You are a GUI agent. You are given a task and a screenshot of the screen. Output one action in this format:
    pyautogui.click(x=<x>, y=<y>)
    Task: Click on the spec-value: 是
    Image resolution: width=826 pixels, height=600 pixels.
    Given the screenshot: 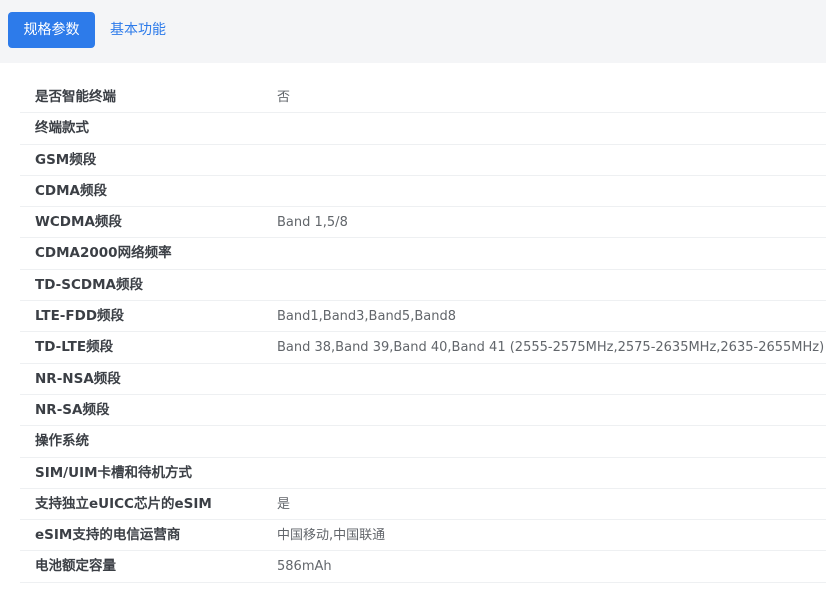 What is the action you would take?
    pyautogui.click(x=284, y=504)
    